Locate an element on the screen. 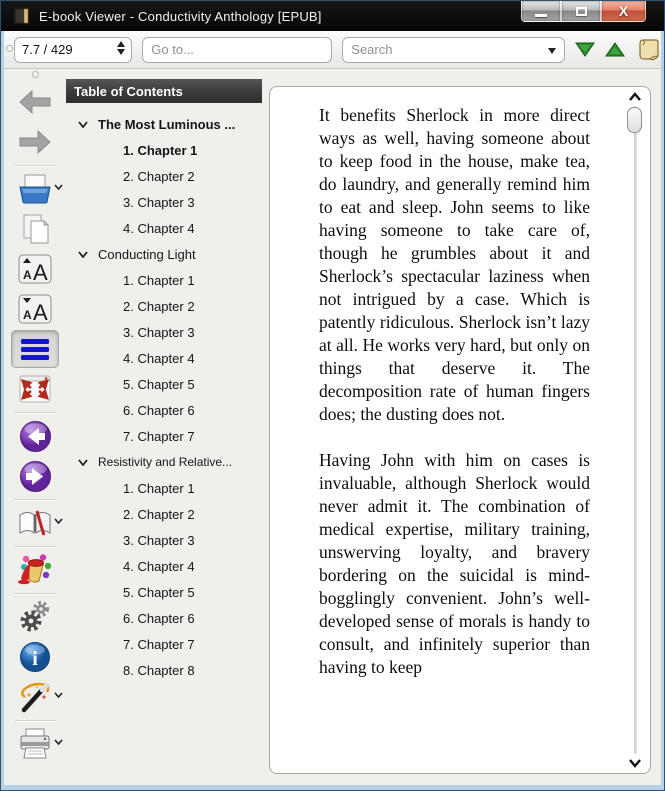 This screenshot has height=791, width=665. preferences-gears-icon is located at coordinates (34, 616).